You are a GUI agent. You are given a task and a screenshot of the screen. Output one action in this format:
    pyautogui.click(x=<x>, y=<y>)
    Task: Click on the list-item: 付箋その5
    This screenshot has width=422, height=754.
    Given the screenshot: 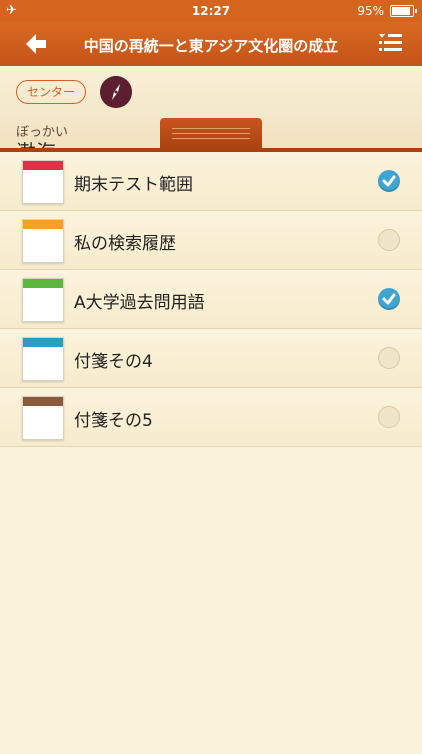 What is the action you would take?
    pyautogui.click(x=211, y=417)
    